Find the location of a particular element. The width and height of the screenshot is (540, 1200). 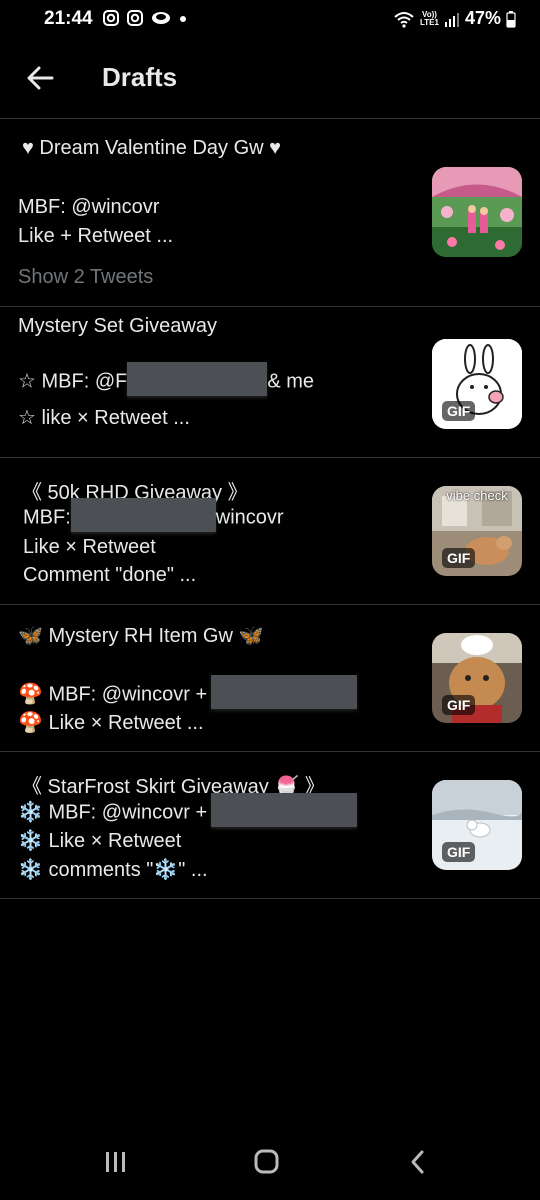

snapchat-icon is located at coordinates (161, 18).